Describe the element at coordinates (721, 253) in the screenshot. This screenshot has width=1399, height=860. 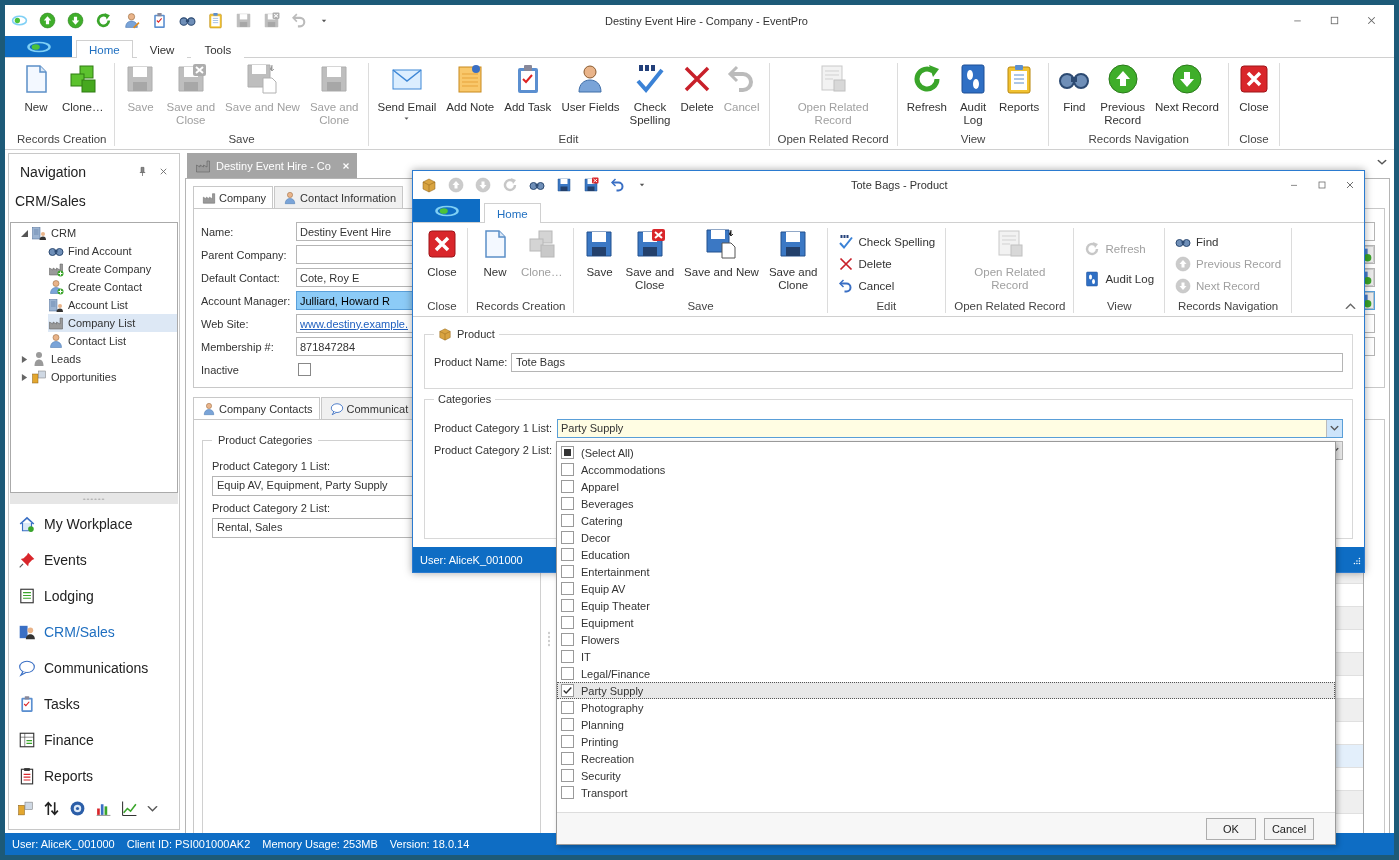
I see `ribbon-button: Save and New` at that location.